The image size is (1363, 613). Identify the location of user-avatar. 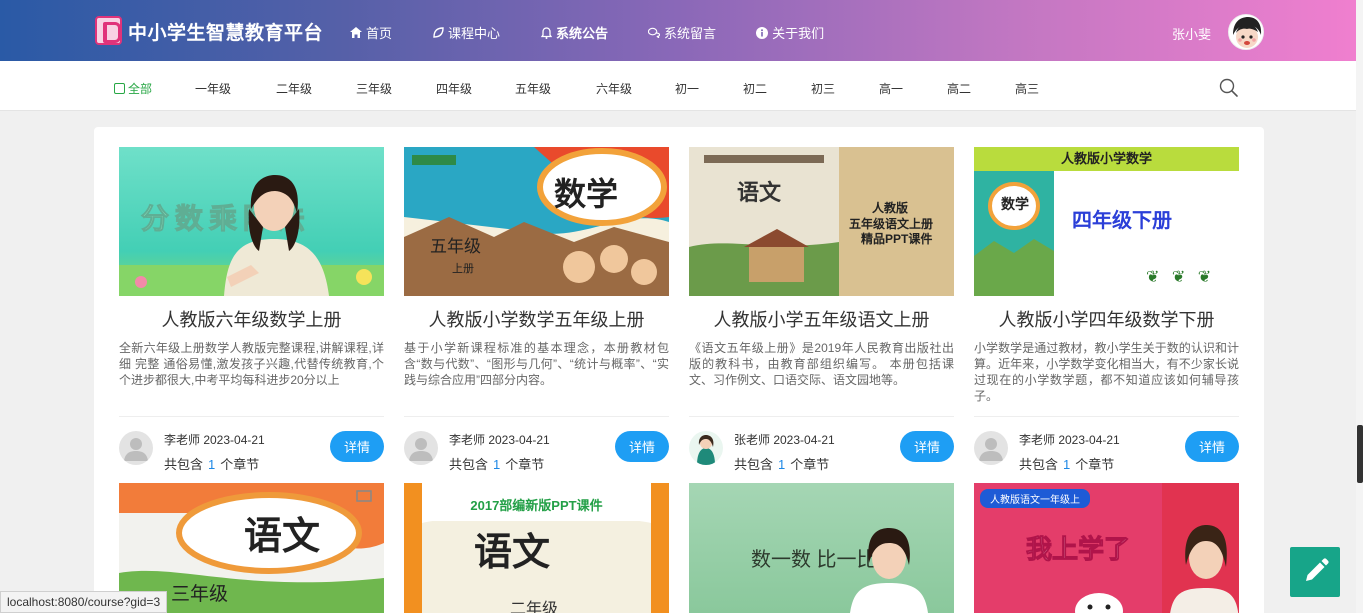
(1246, 32).